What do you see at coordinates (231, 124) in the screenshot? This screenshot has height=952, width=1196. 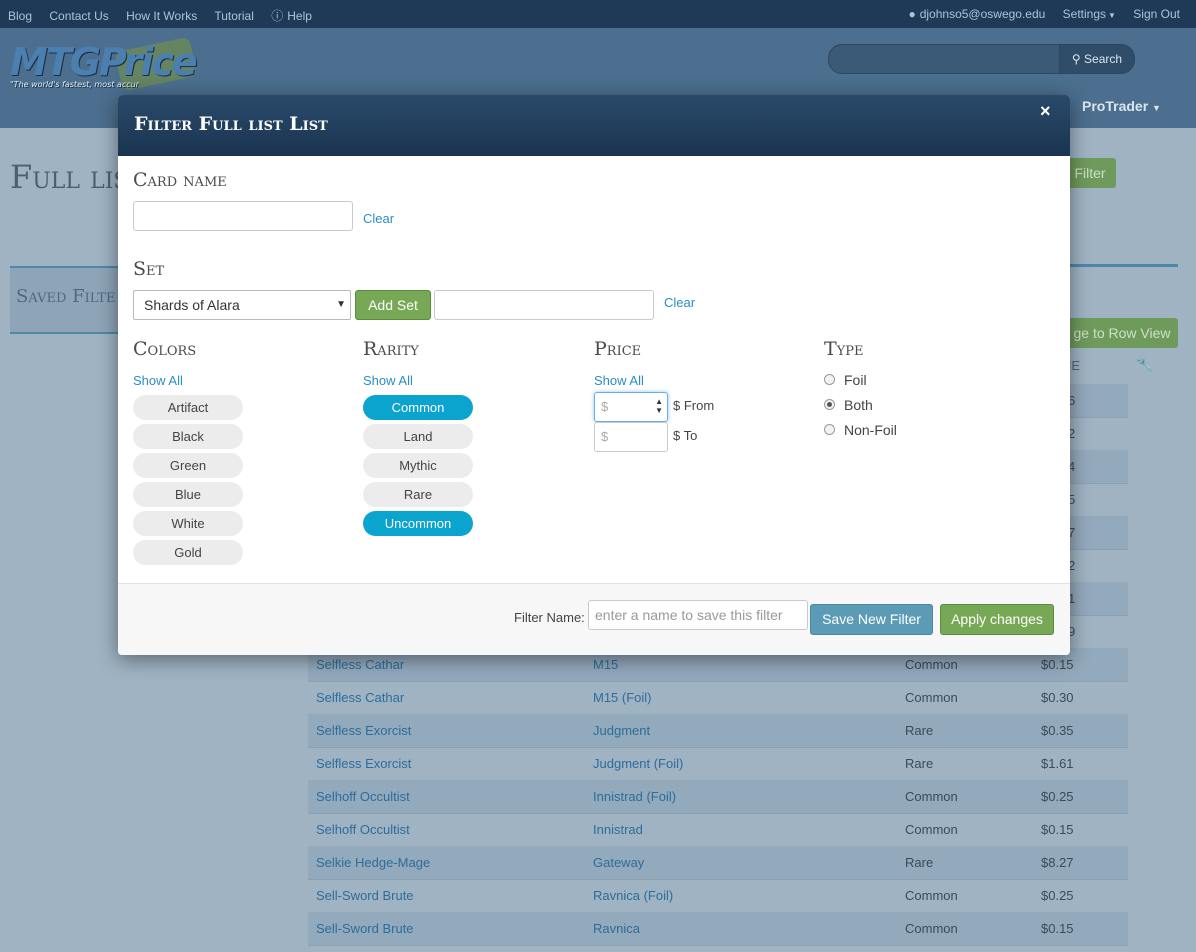 I see `modal-title: Filter Full list List` at bounding box center [231, 124].